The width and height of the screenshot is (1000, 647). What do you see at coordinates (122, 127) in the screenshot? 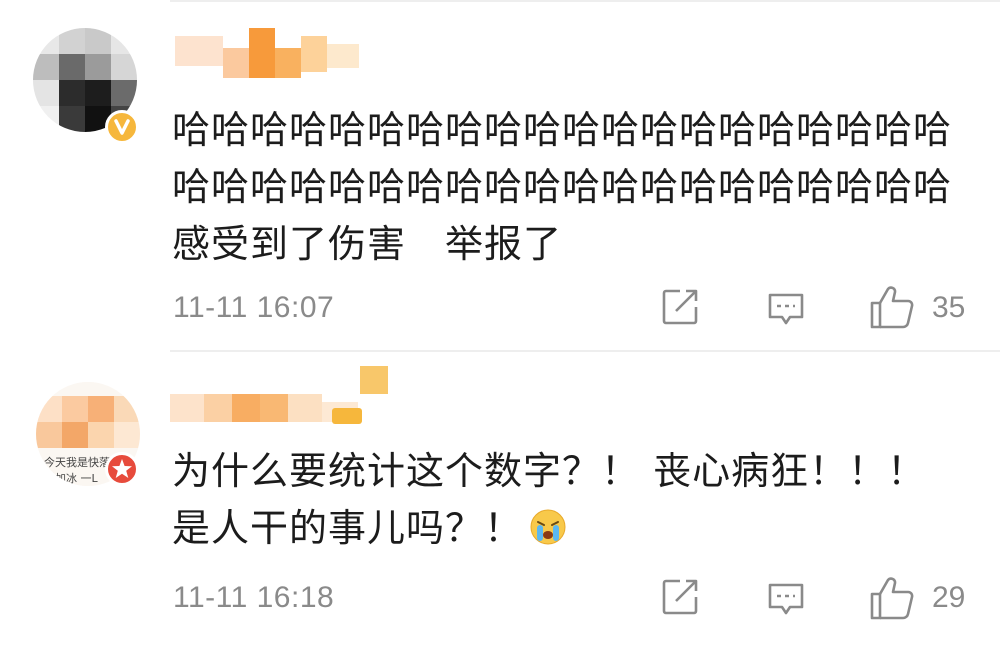
I see `verified-v-icon` at bounding box center [122, 127].